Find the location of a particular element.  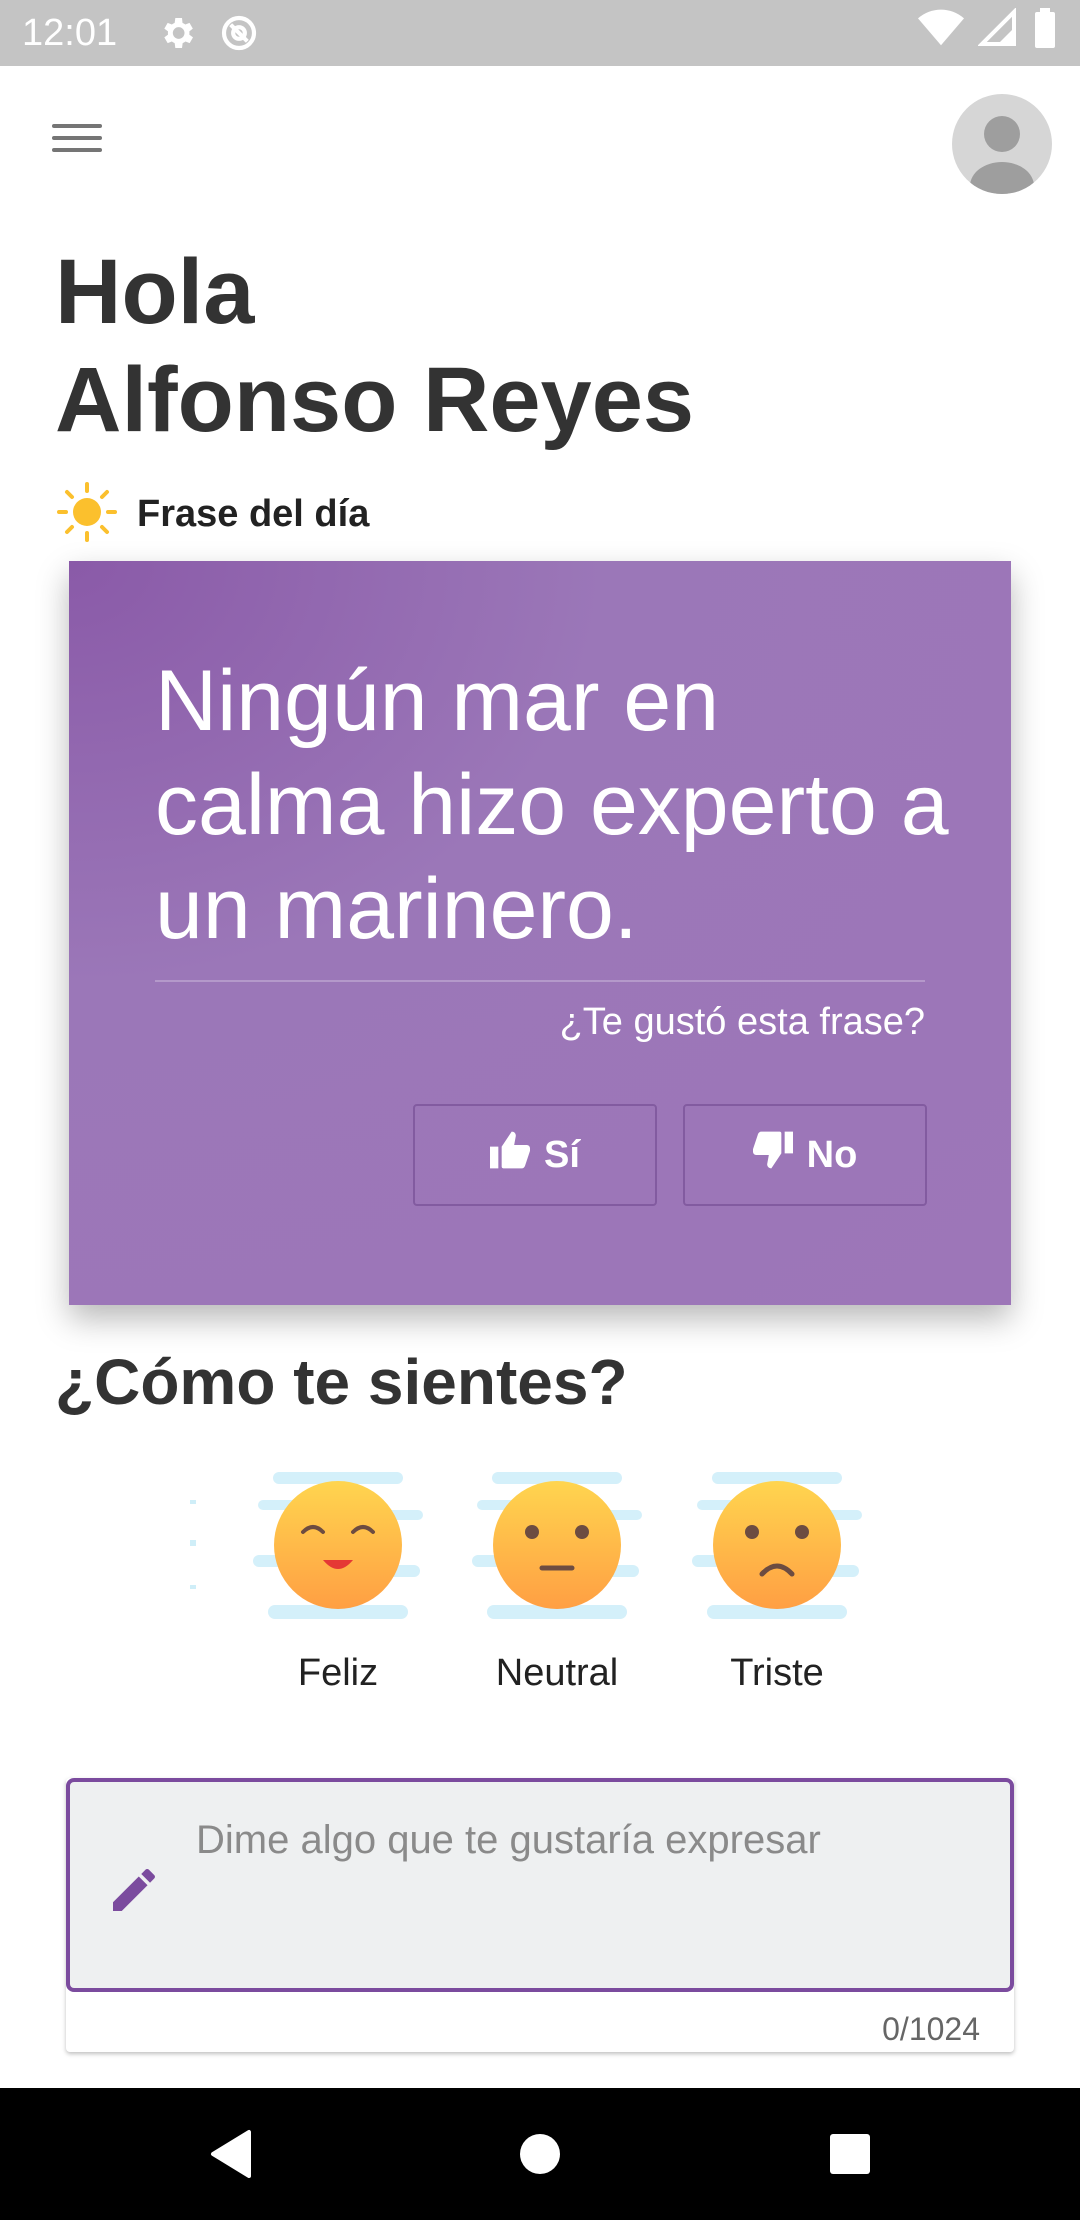

mood-title: ¿Cómo te sientes? is located at coordinates (341, 1382).